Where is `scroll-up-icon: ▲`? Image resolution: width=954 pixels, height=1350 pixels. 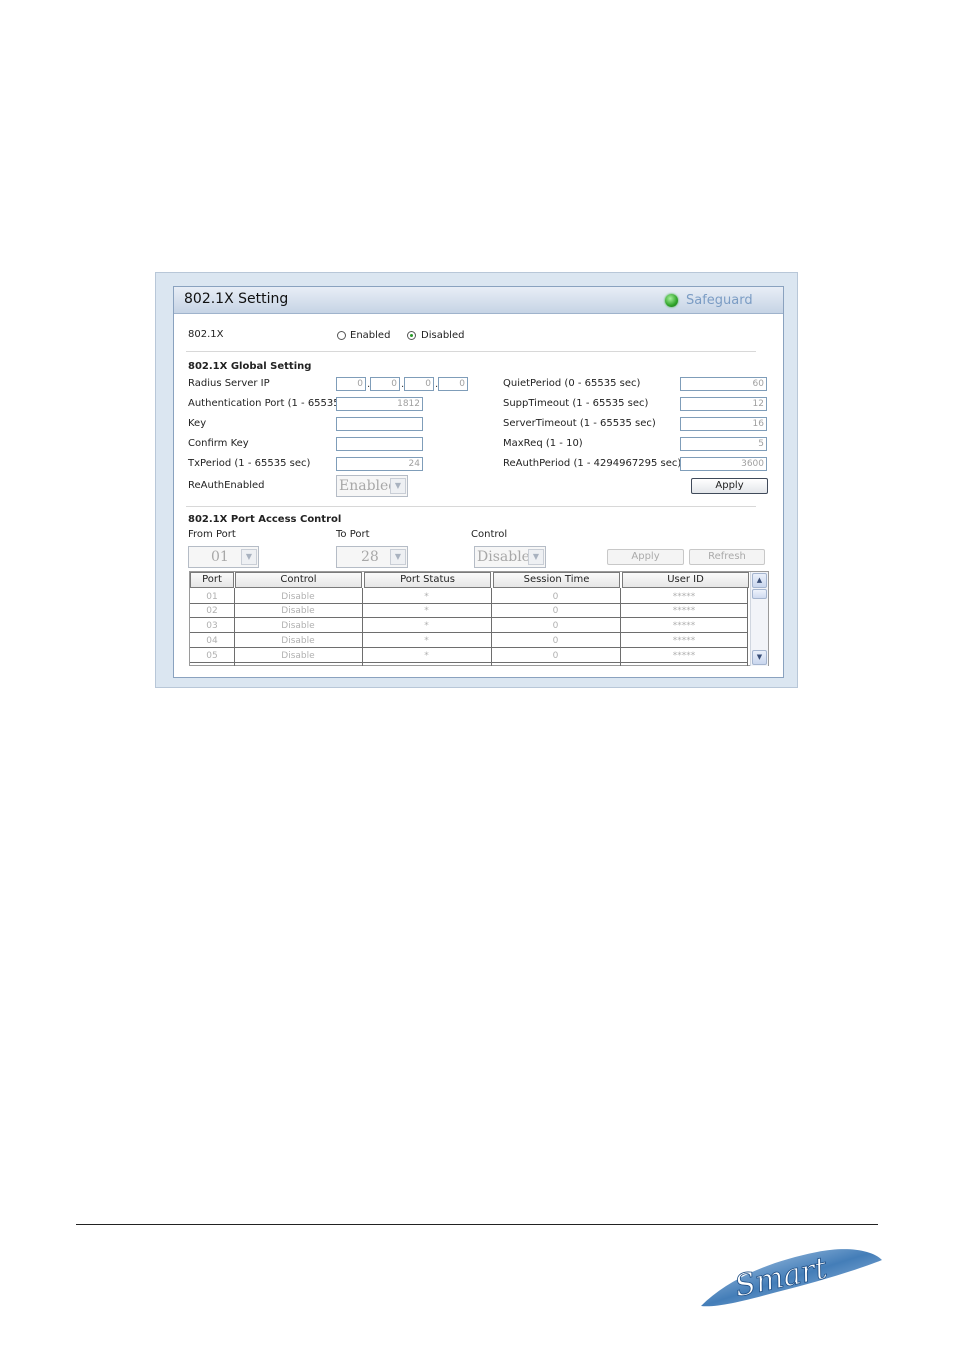
scroll-up-icon: ▲ is located at coordinates (759, 580).